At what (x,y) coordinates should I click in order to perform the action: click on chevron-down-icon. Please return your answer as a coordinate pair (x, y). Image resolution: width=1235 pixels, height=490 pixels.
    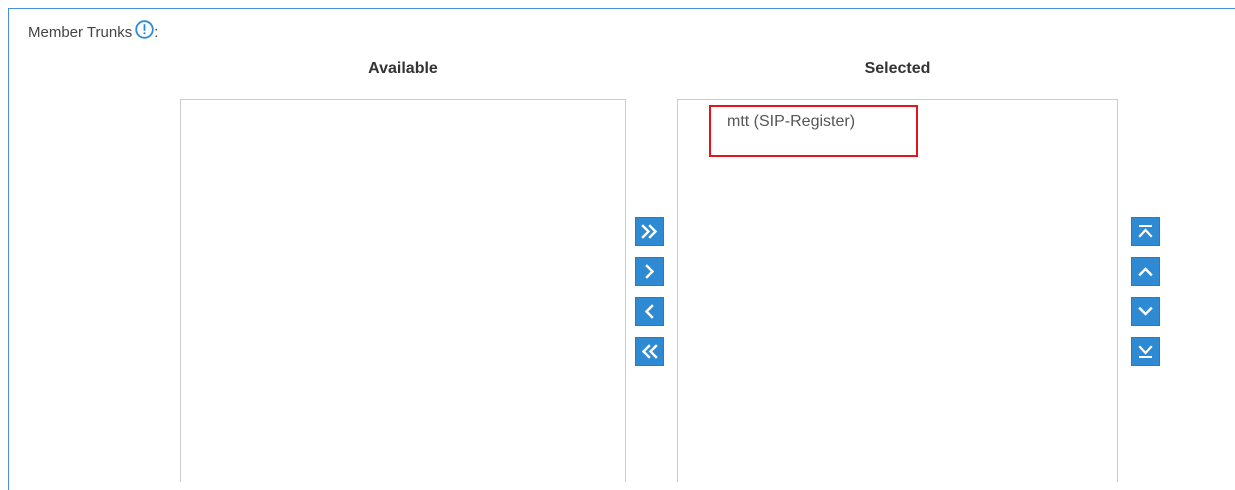
    Looking at the image, I should click on (1145, 311).